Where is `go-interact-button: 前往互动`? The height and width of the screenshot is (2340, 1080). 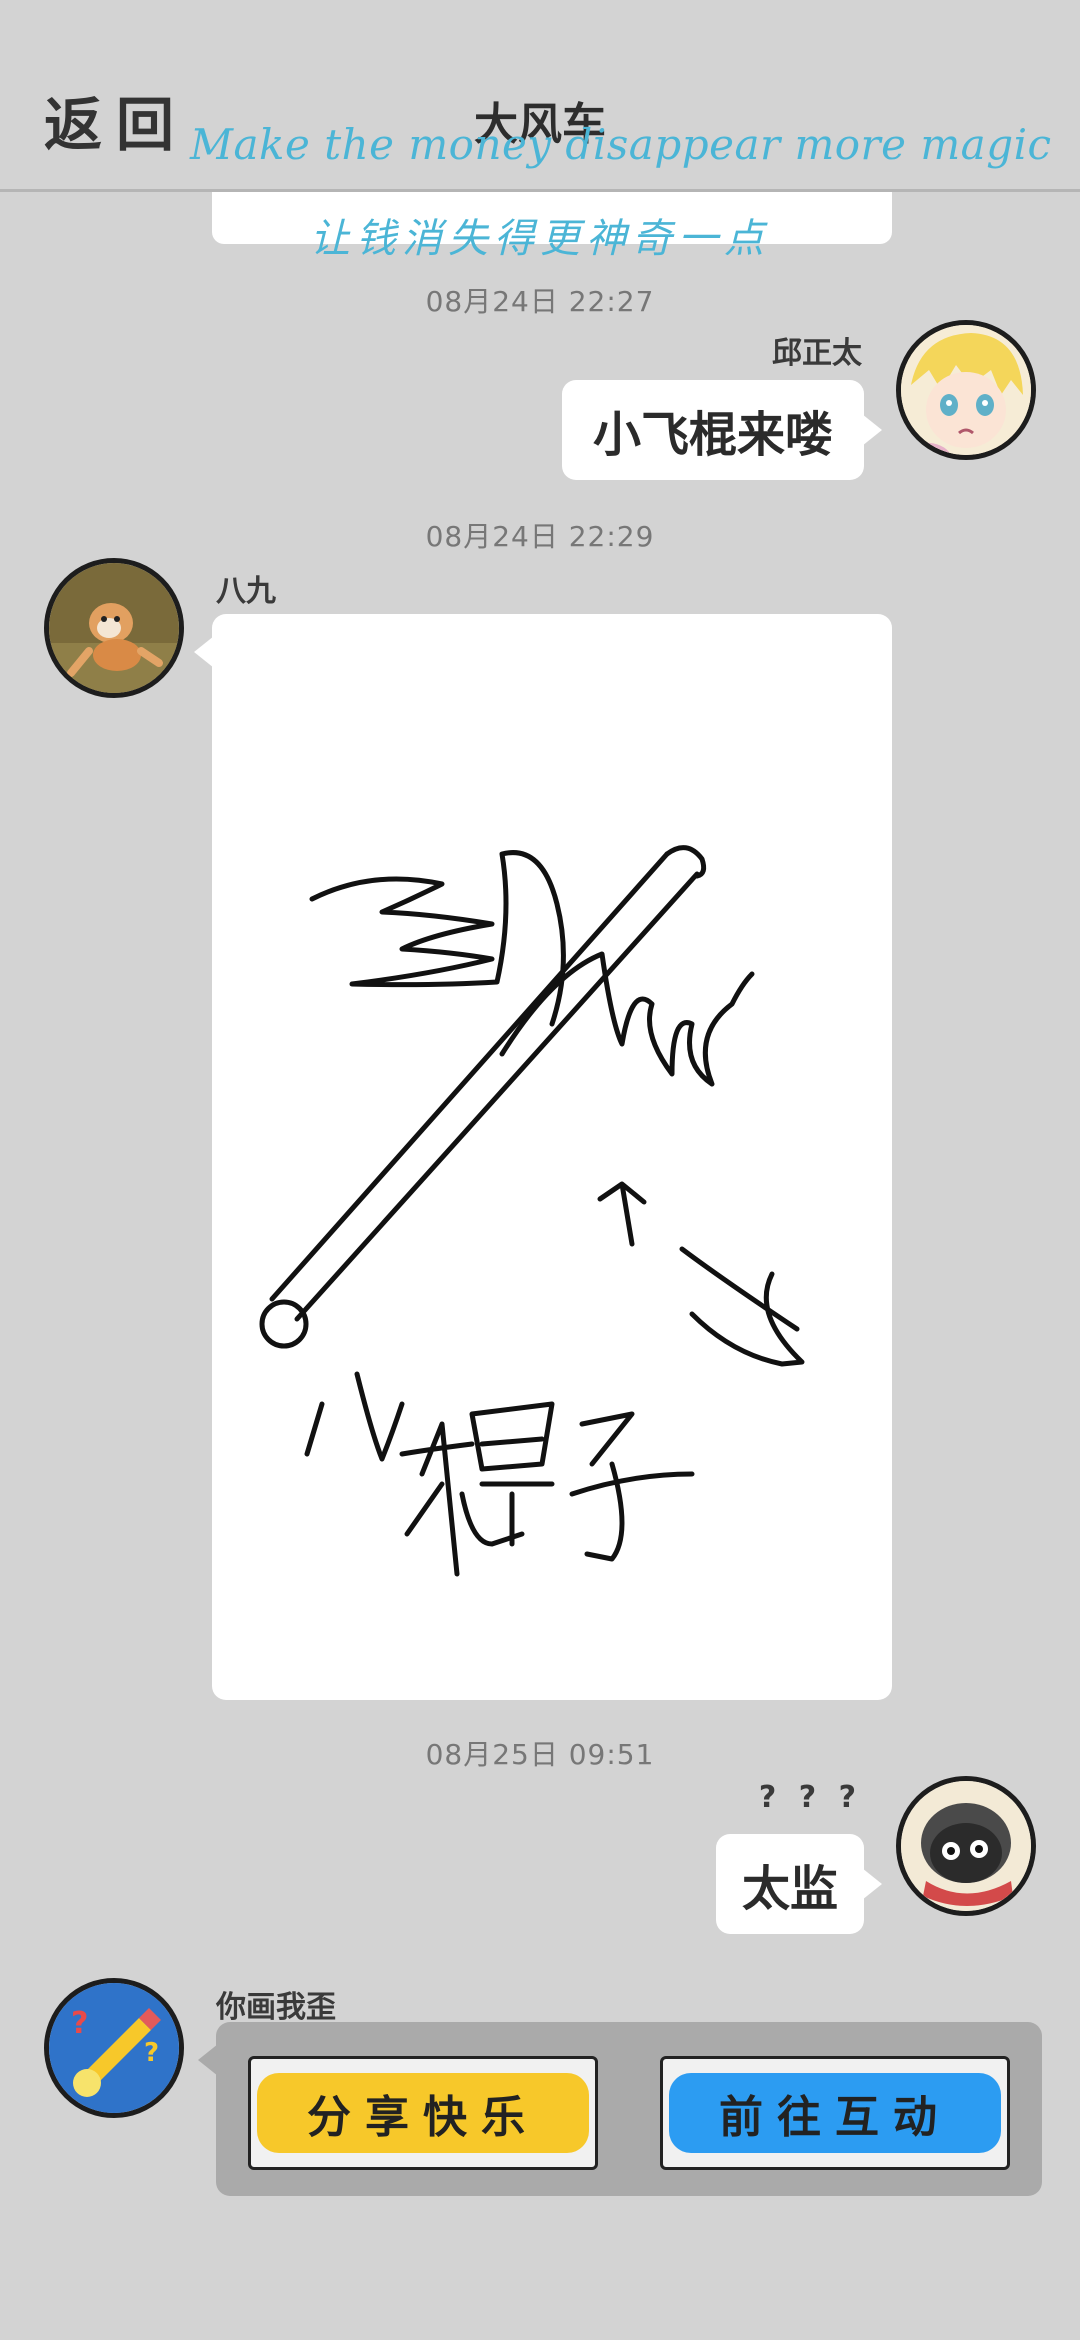
go-interact-button: 前往互动 is located at coordinates (835, 2113).